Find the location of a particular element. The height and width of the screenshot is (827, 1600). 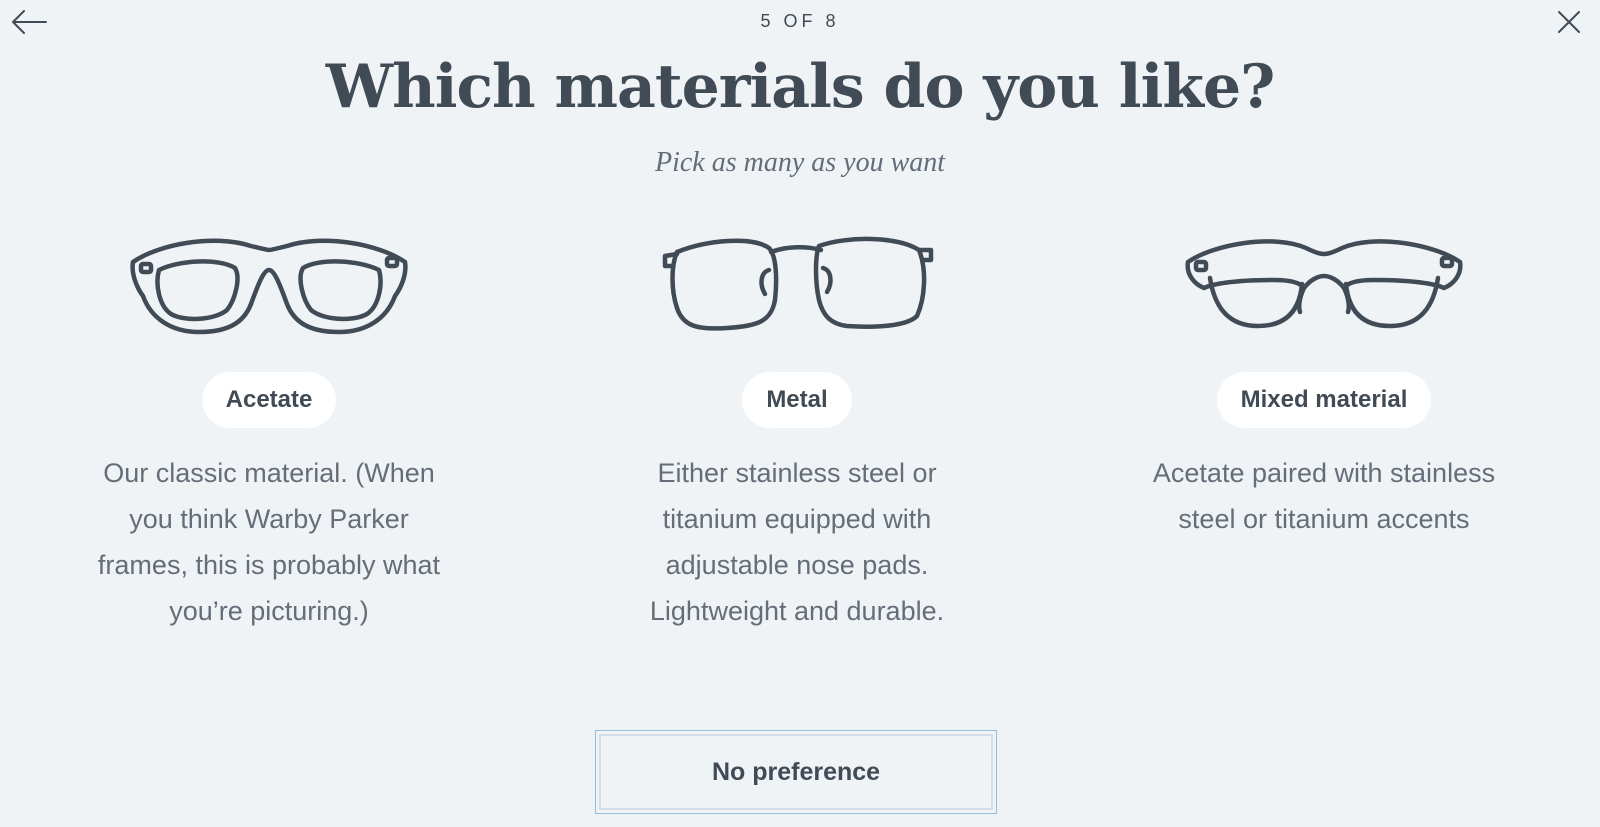

no-preference-button: No preference is located at coordinates (796, 772).